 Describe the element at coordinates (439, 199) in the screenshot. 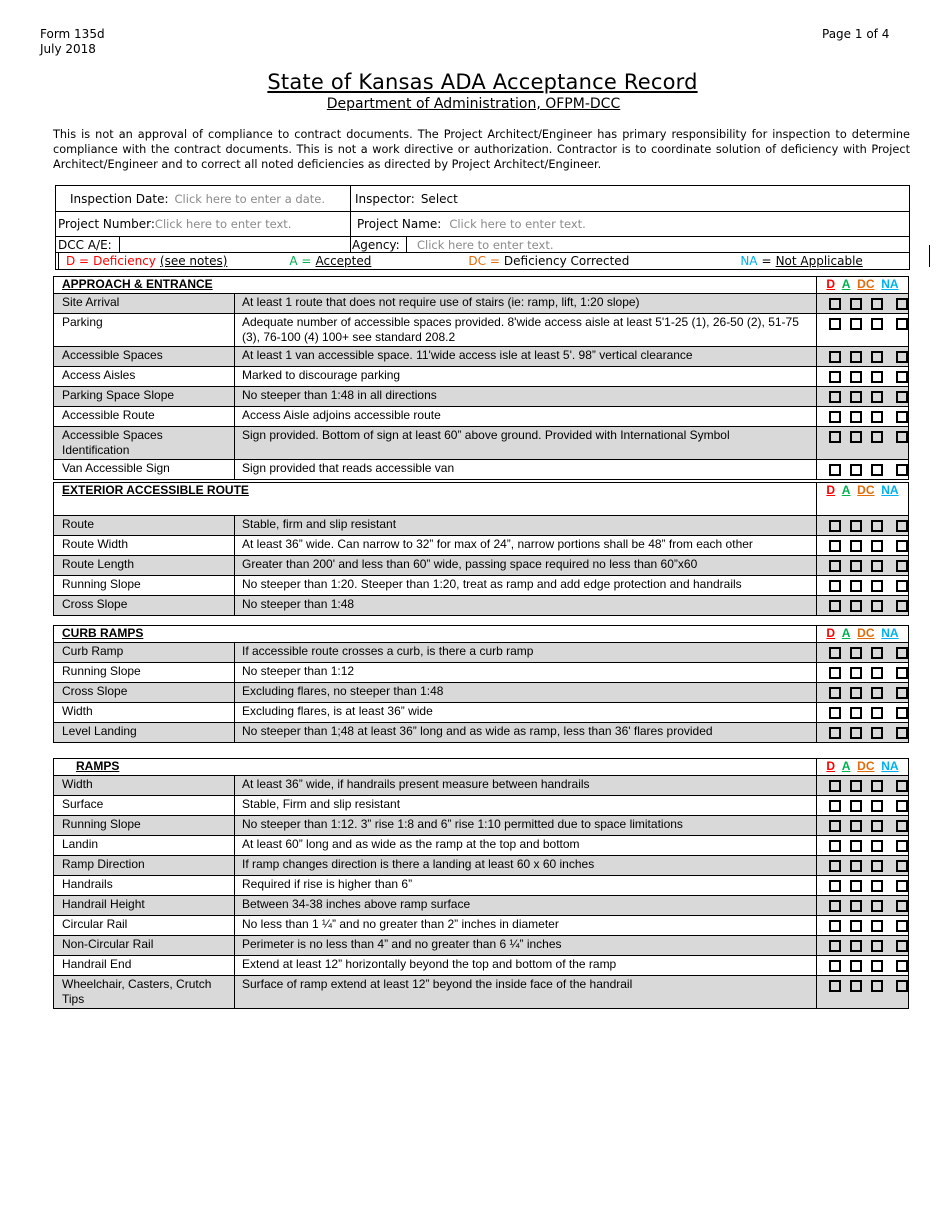

I see `inspector-select: Select` at that location.